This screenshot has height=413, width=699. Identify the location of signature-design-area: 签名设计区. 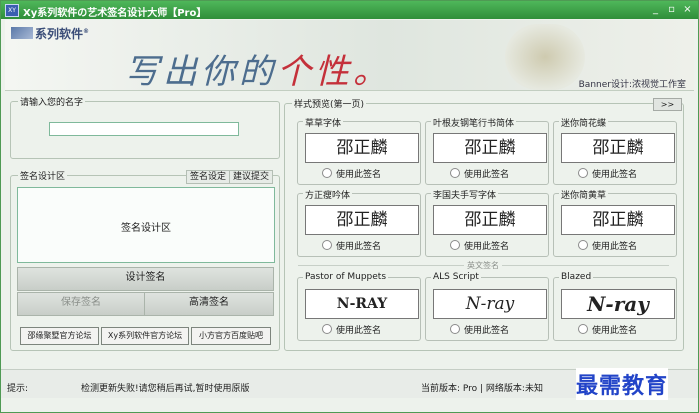
(146, 225).